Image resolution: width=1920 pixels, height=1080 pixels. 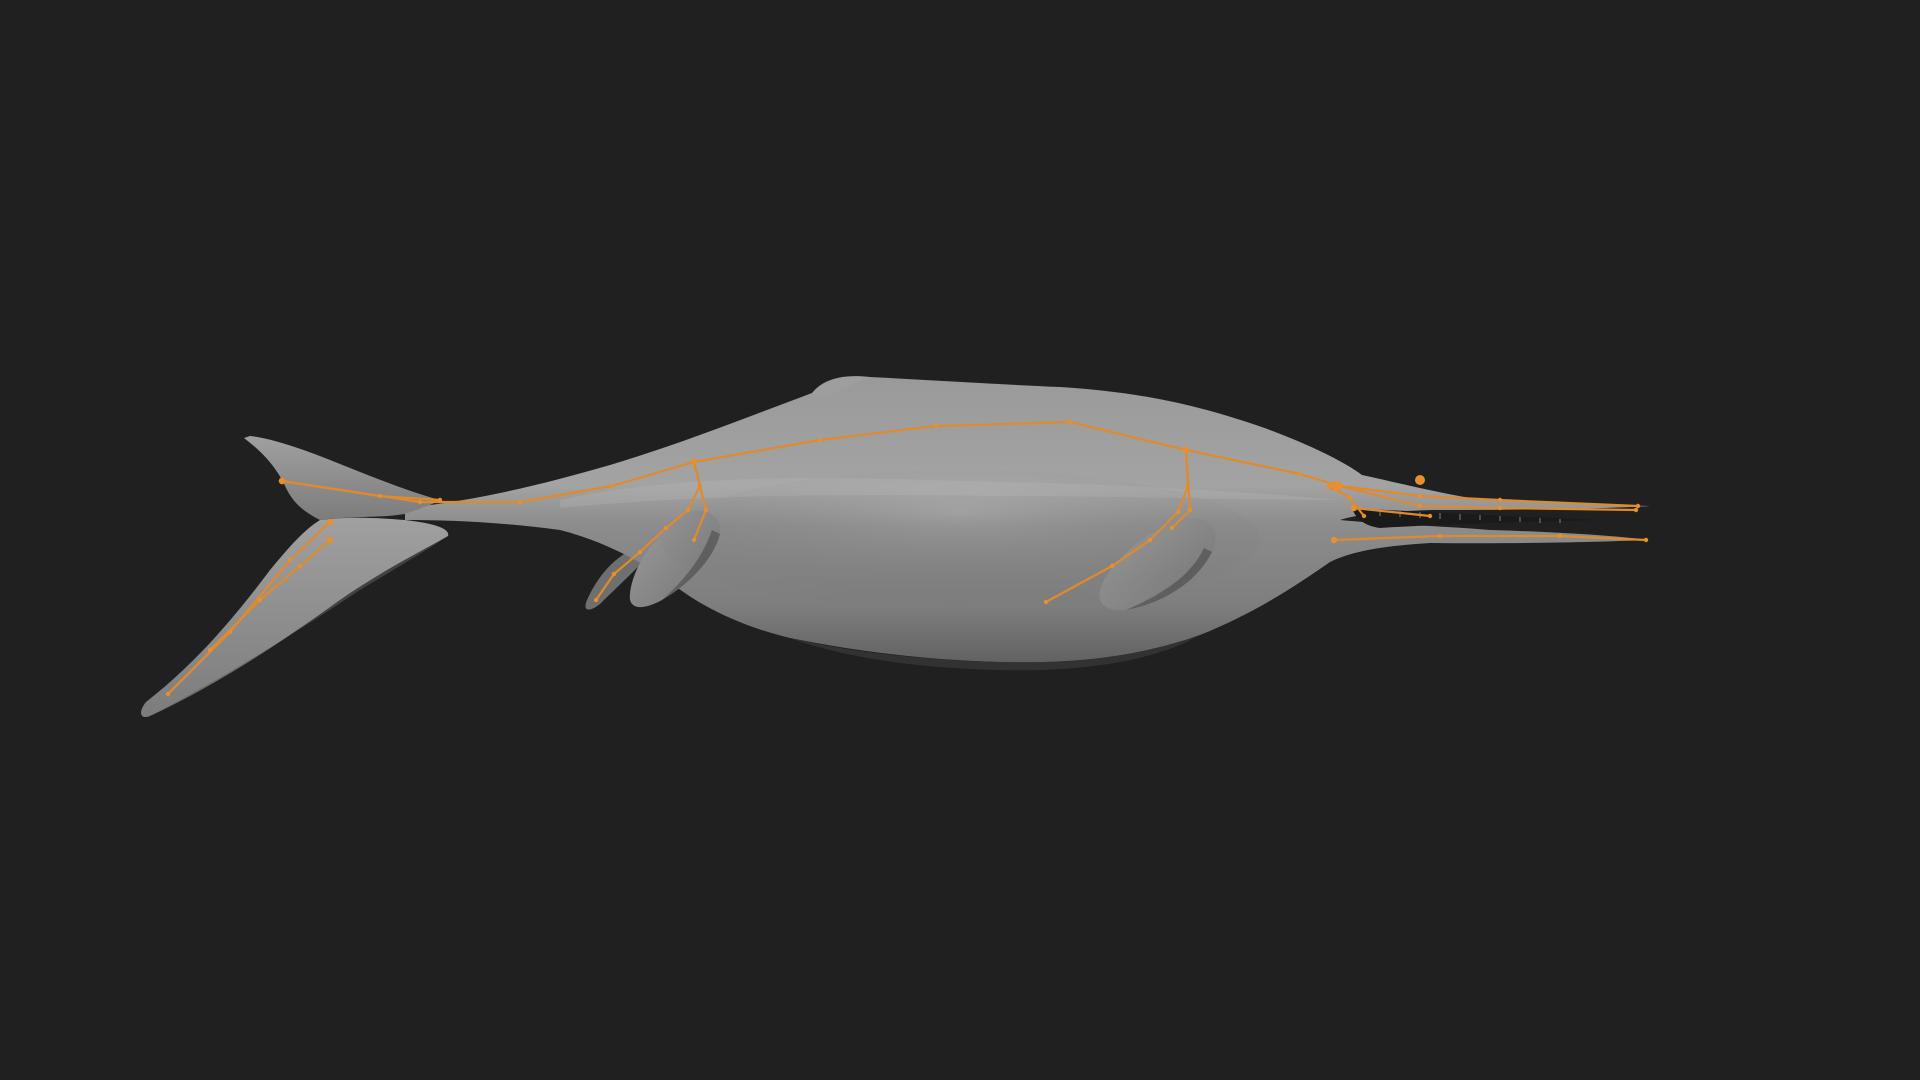 What do you see at coordinates (295, 617) in the screenshot?
I see `tail-fluke-lower` at bounding box center [295, 617].